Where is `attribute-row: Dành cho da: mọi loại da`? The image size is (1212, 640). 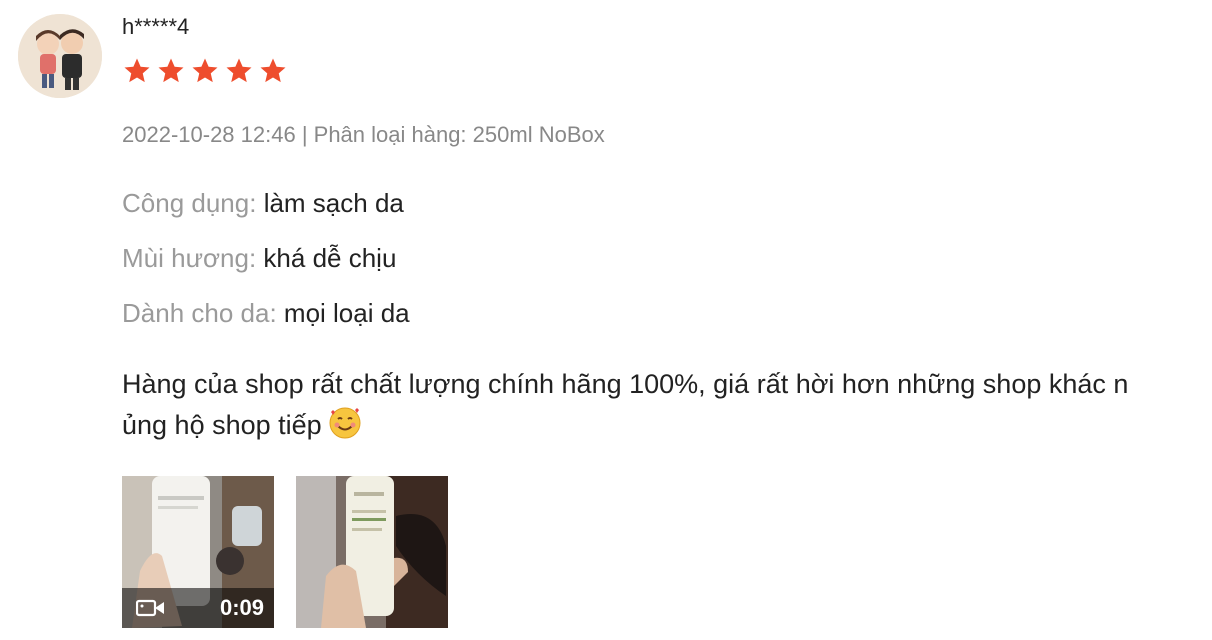 attribute-row: Dành cho da: mọi loại da is located at coordinates (266, 313).